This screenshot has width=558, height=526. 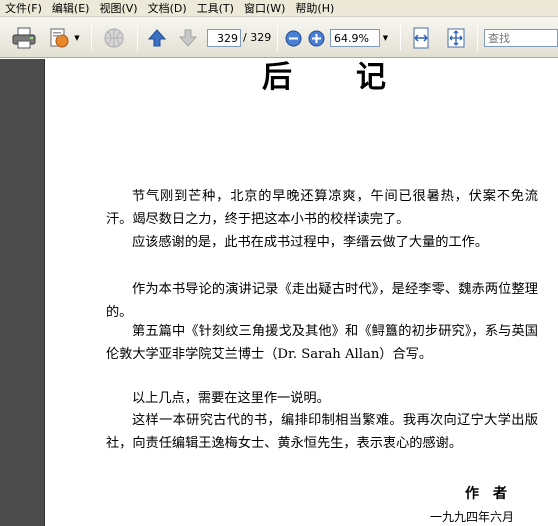 What do you see at coordinates (322, 301) in the screenshot?
I see `paragraph-3: 作为本书导论的演讲记录《走出疑古时代》，是经李零、魏赤两位整理的。` at bounding box center [322, 301].